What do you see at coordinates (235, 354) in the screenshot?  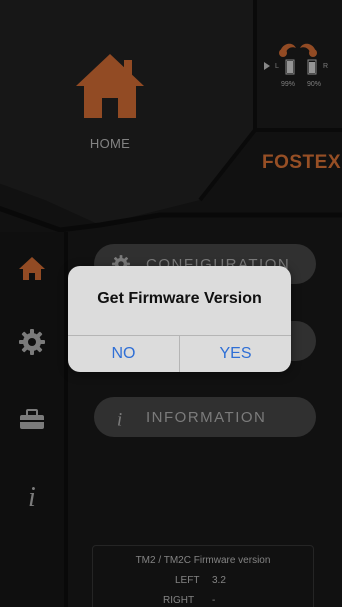 I see `dialog-yes-button: YES` at bounding box center [235, 354].